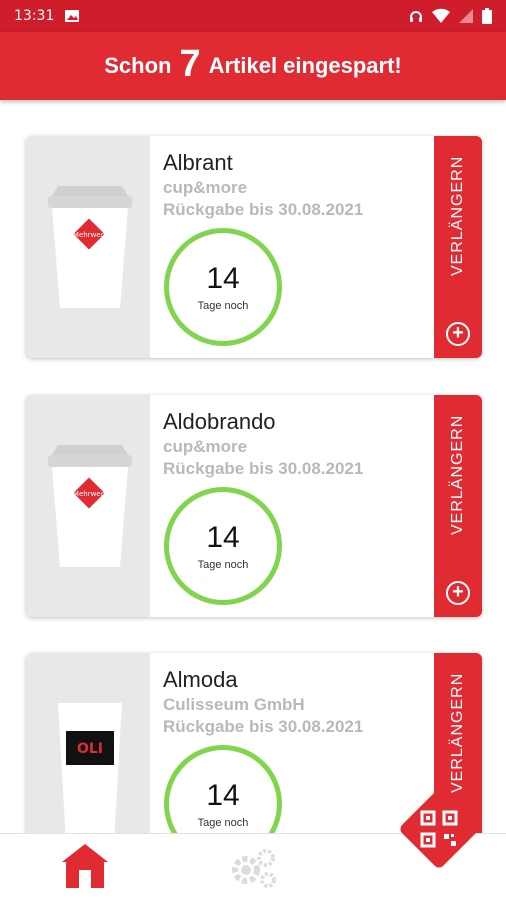  What do you see at coordinates (439, 829) in the screenshot?
I see `qr-code-button` at bounding box center [439, 829].